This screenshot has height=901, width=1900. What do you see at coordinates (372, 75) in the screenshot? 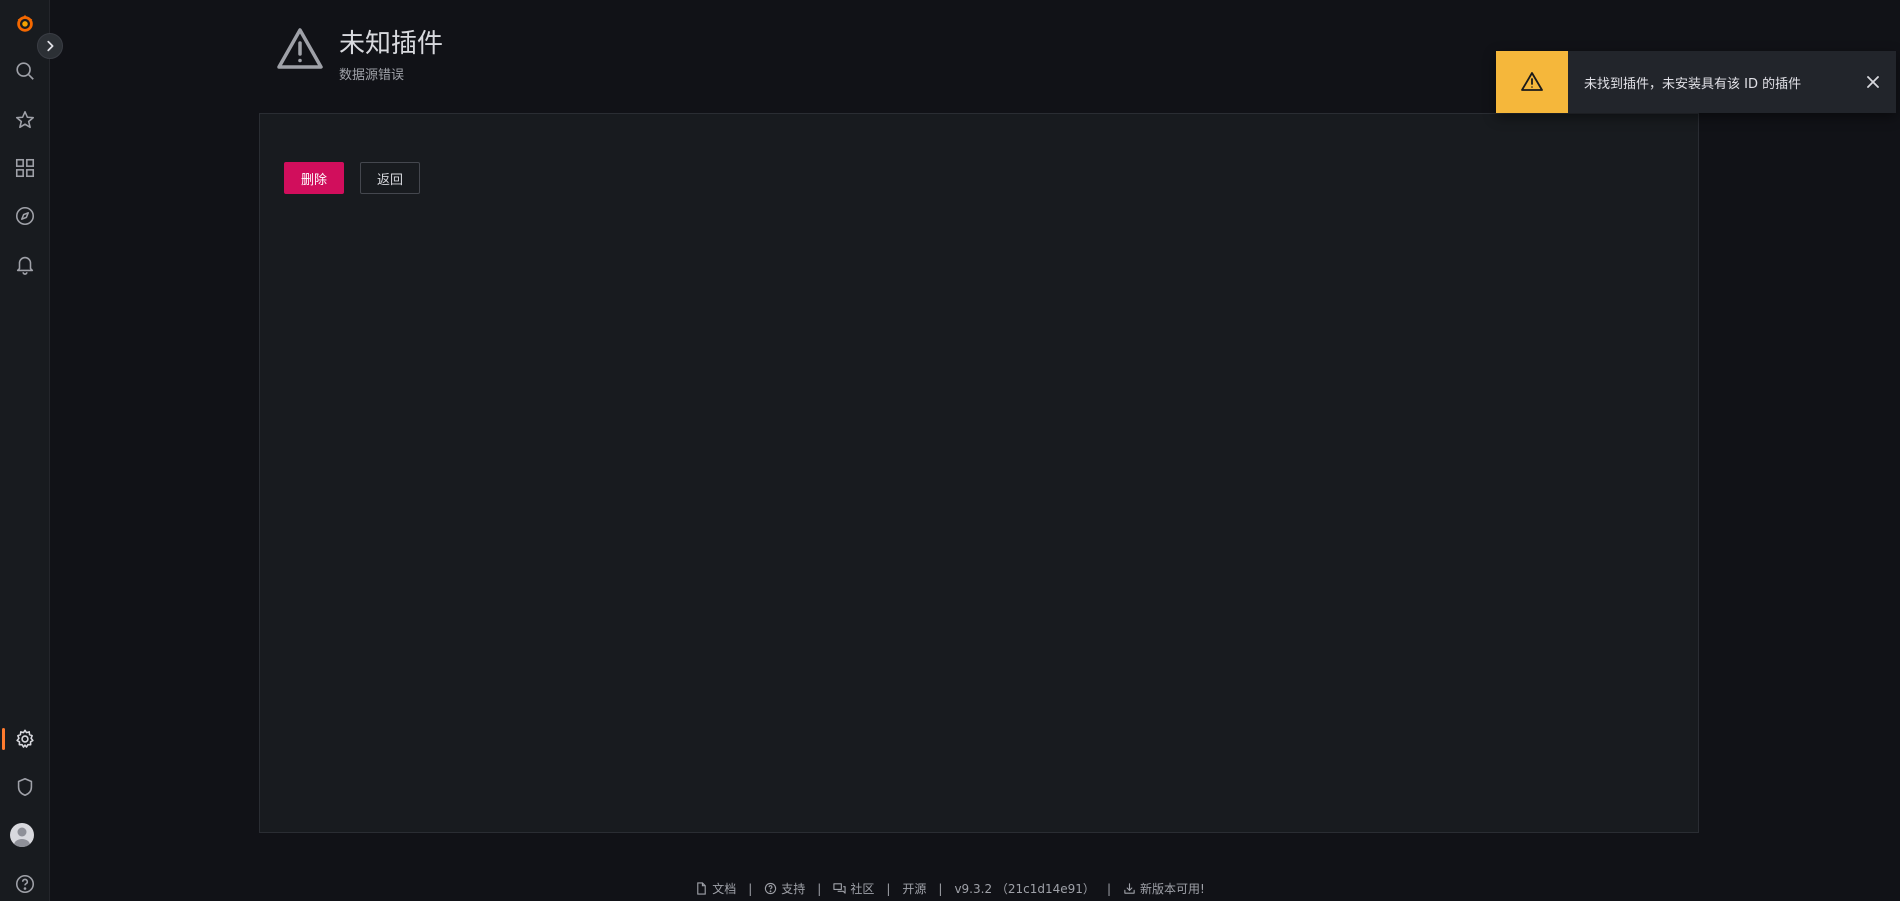
I see `page-subtitle: 数据源错误` at bounding box center [372, 75].